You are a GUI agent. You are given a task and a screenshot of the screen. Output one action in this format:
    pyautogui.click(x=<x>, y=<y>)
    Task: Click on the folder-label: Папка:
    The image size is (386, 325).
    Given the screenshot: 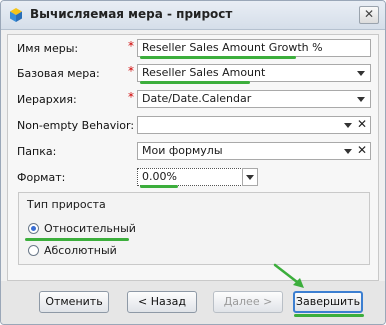 What is the action you would take?
    pyautogui.click(x=37, y=151)
    